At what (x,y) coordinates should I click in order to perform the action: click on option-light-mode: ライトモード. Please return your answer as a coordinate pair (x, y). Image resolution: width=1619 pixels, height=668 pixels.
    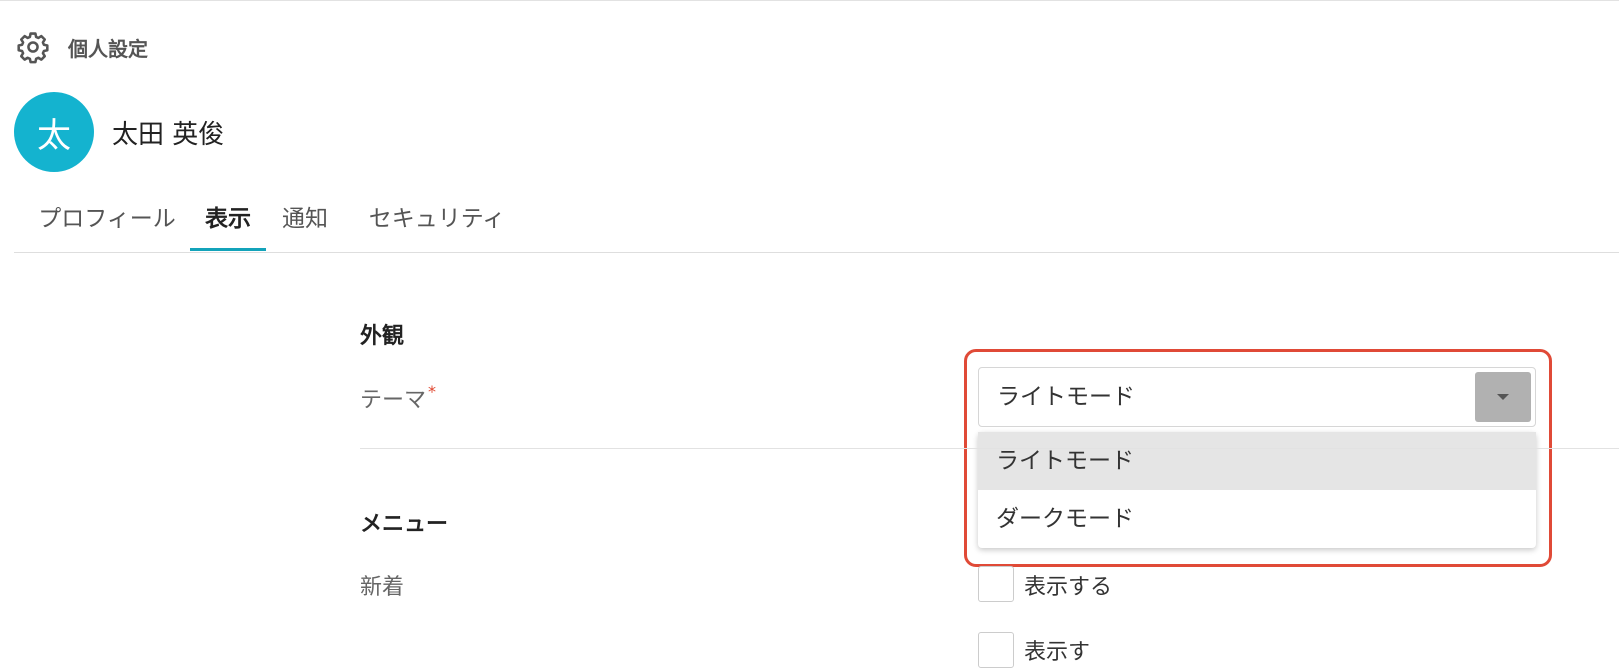
    Looking at the image, I should click on (1257, 461).